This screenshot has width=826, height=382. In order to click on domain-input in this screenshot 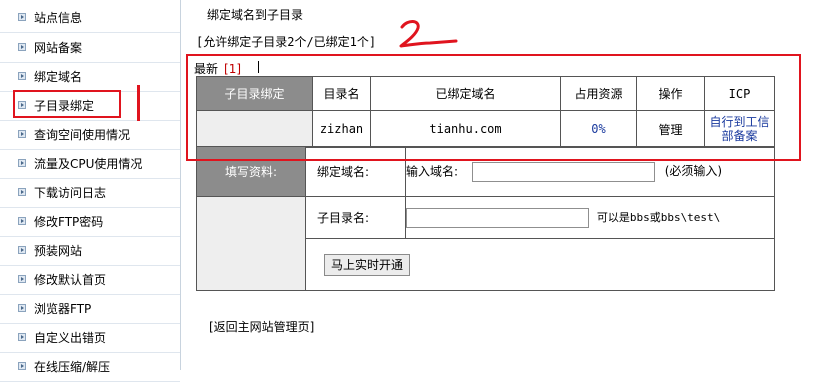, I will do `click(563, 171)`.